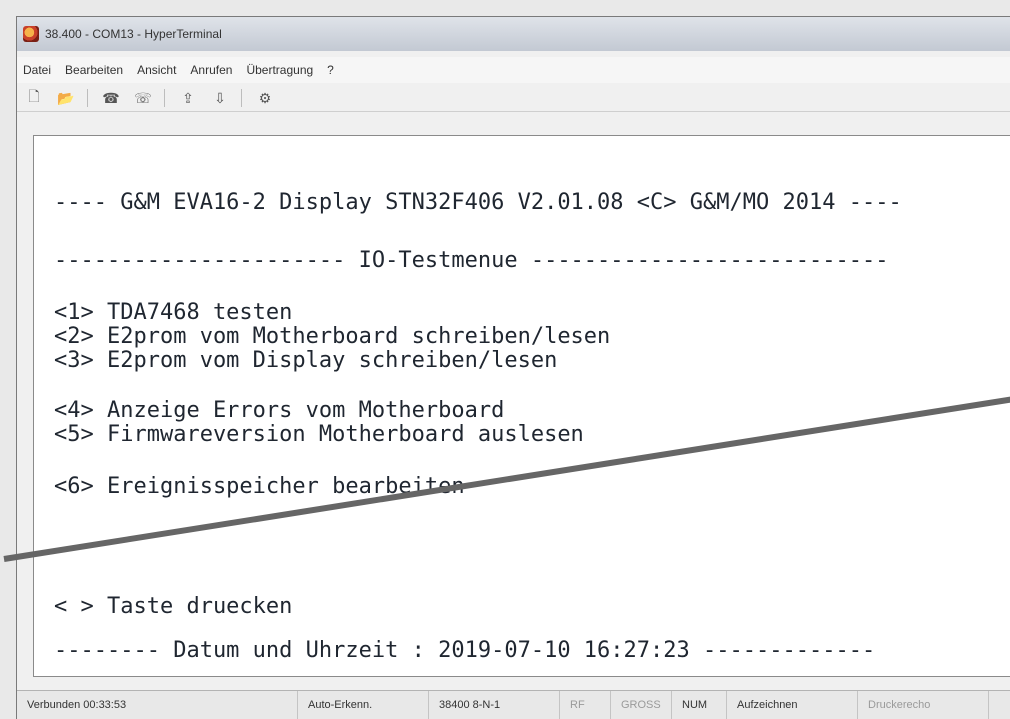 The image size is (1010, 719). Describe the element at coordinates (513, 98) in the screenshot. I see `toolbar: 🗋 📂 ☎ ☏ ⇪ ⇩ ⚙` at that location.